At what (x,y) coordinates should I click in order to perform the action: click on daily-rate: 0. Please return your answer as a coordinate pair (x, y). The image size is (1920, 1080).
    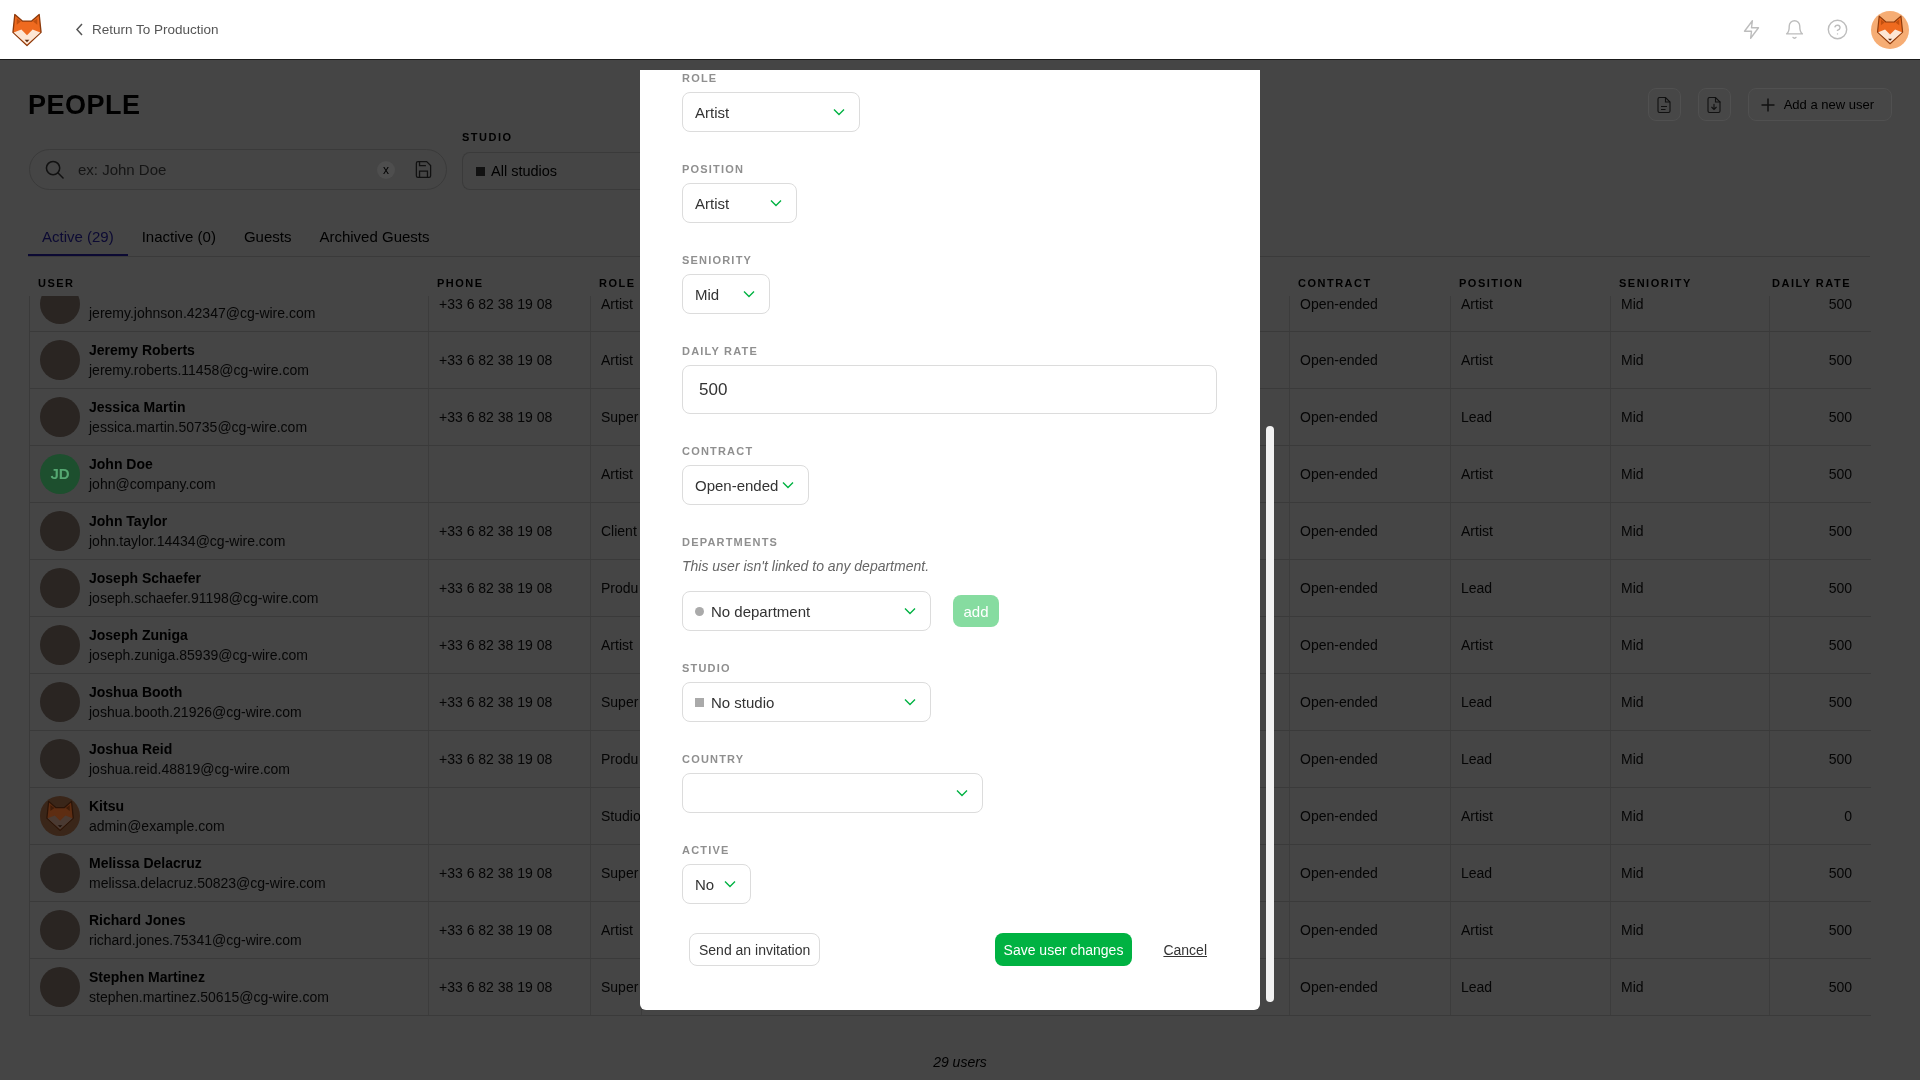
    Looking at the image, I should click on (1848, 816).